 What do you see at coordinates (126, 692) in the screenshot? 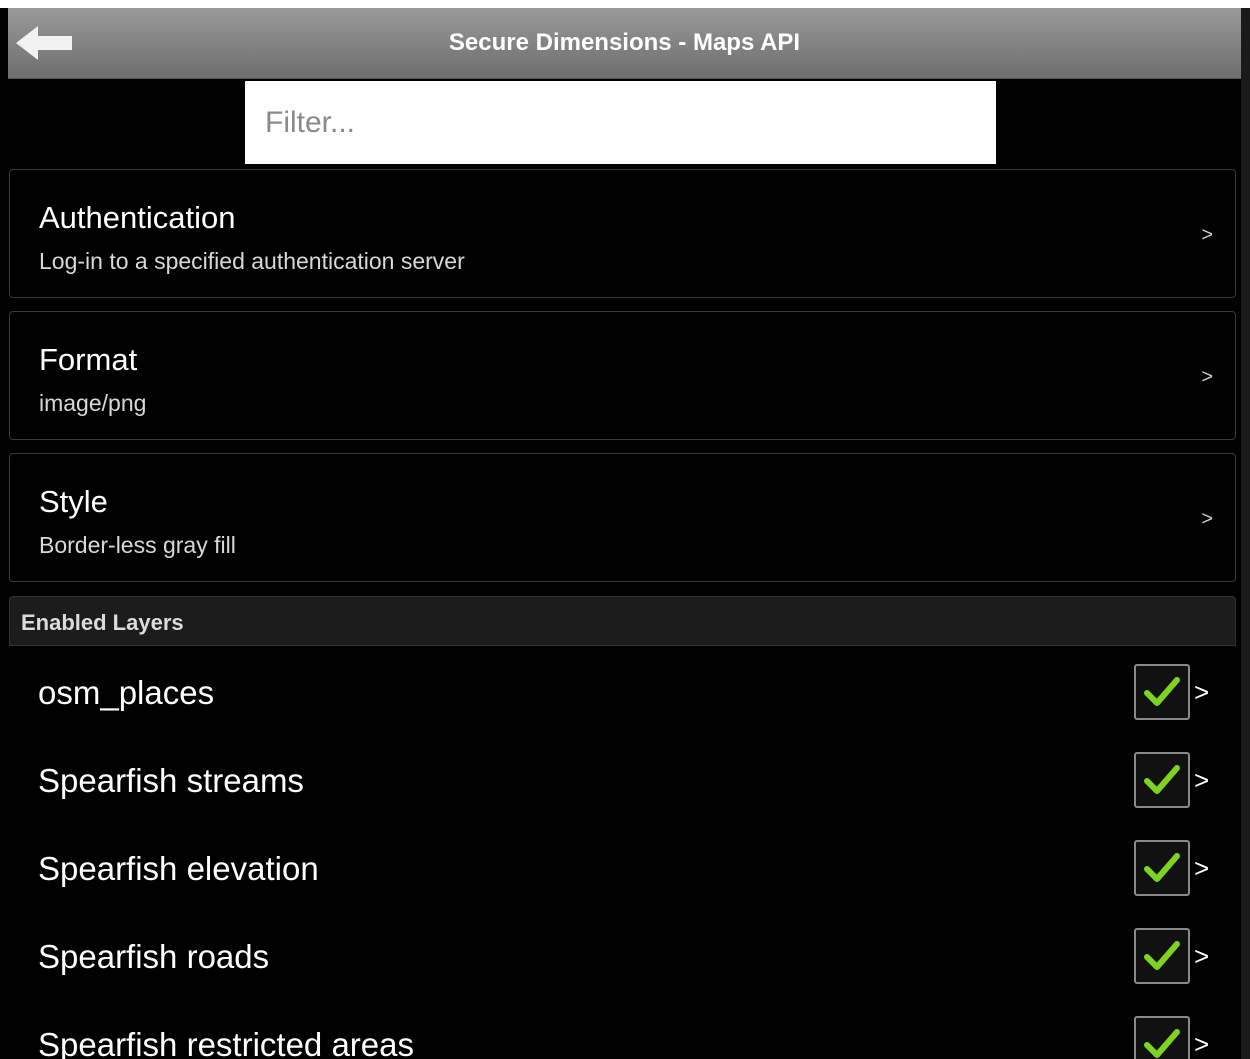
I see `layer-label: osm_places` at bounding box center [126, 692].